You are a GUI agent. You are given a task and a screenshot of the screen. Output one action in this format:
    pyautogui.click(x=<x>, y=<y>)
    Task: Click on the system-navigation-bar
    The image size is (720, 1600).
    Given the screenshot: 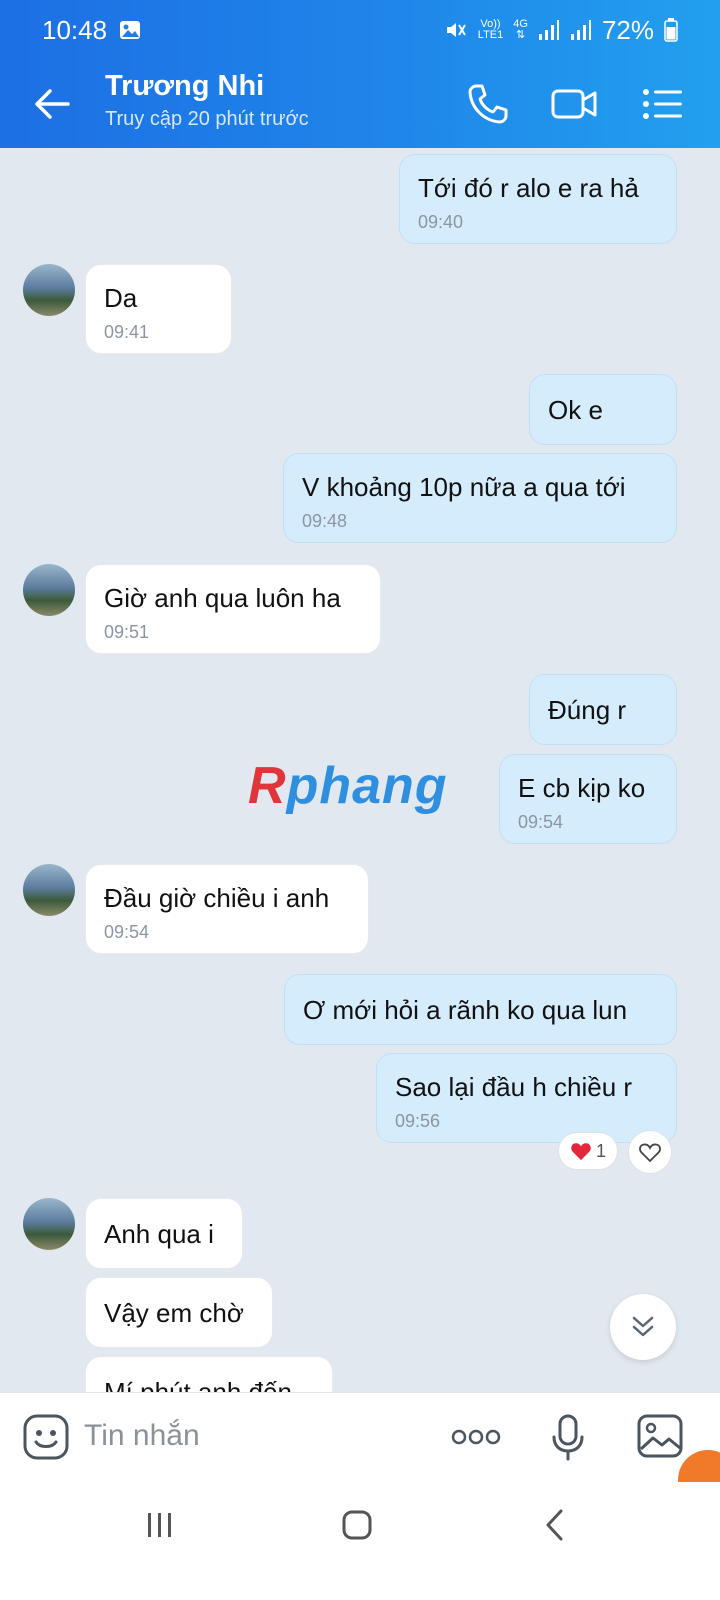 What is the action you would take?
    pyautogui.click(x=360, y=1541)
    